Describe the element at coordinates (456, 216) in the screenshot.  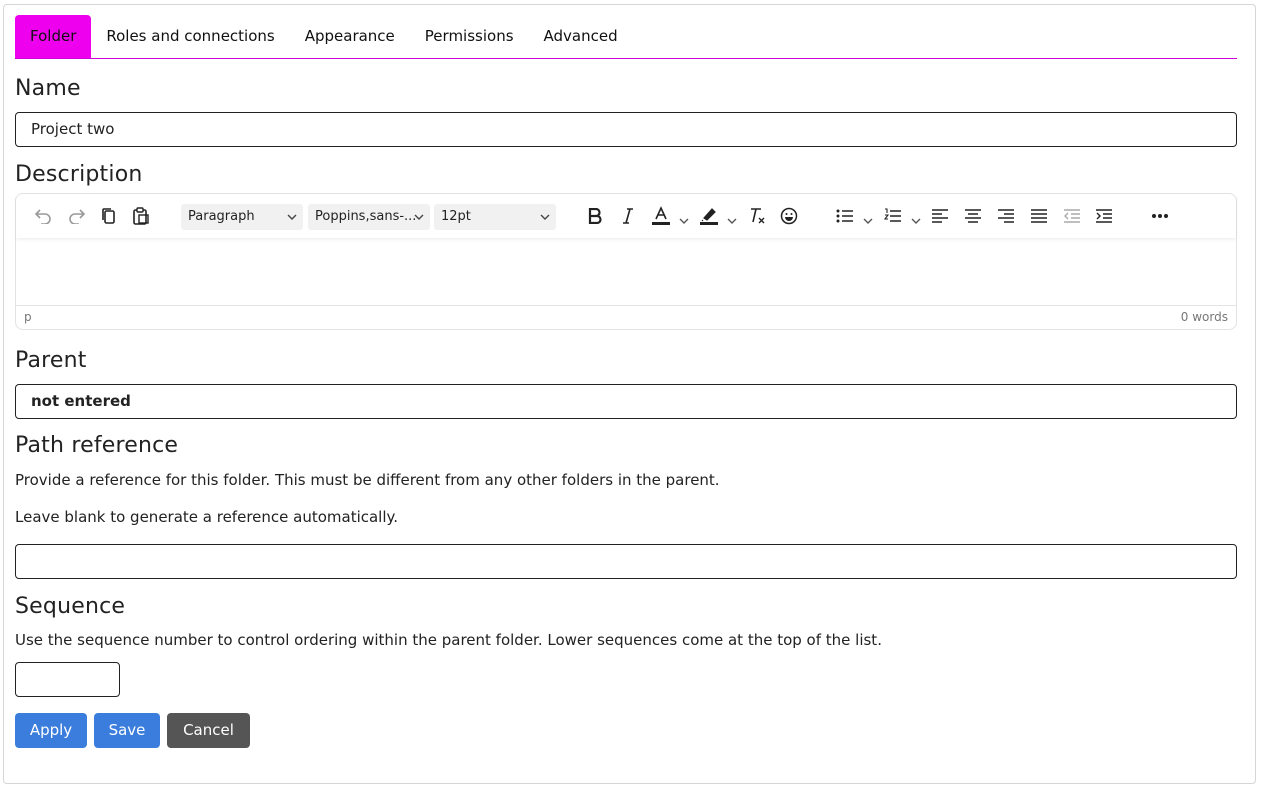
I see `font-size-value: 12pt` at that location.